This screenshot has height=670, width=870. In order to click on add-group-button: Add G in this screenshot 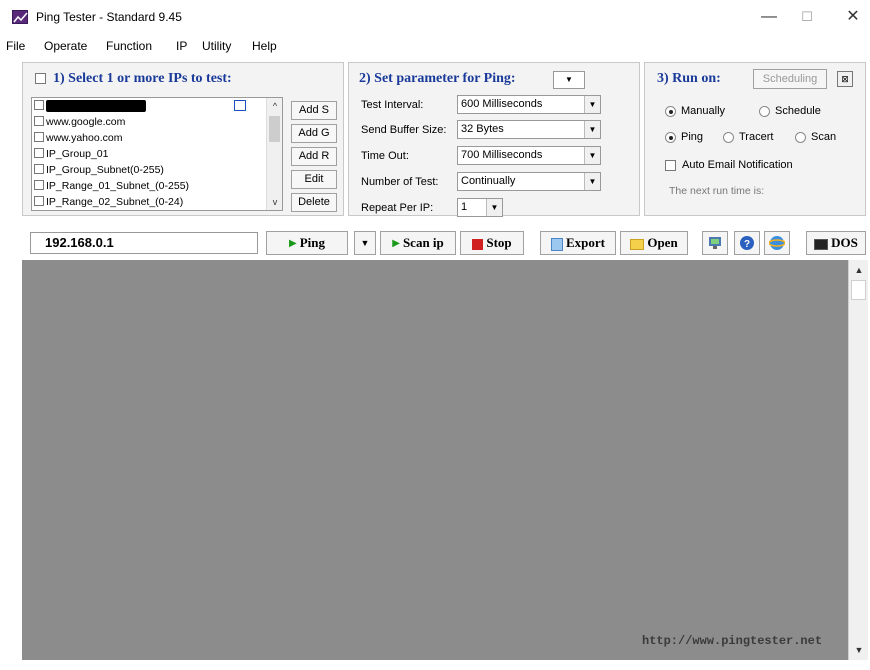, I will do `click(314, 133)`.